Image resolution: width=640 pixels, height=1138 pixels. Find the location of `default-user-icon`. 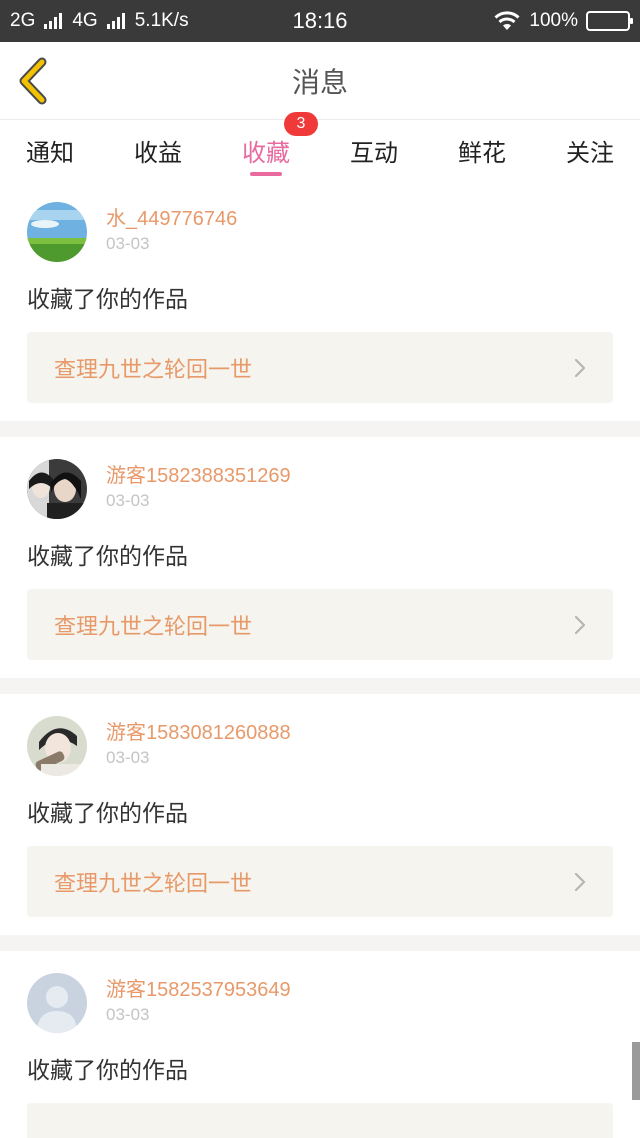

default-user-icon is located at coordinates (57, 1003).